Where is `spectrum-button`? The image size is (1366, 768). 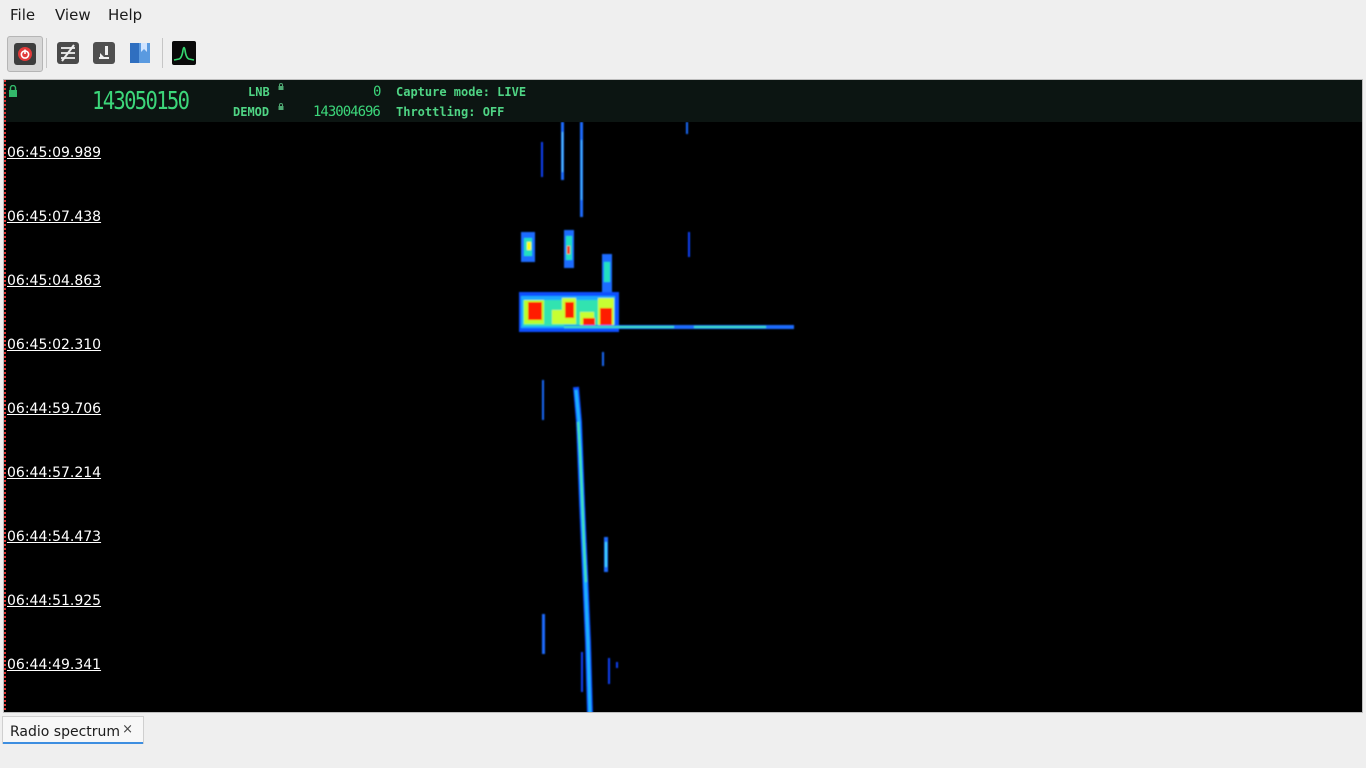 spectrum-button is located at coordinates (184, 53).